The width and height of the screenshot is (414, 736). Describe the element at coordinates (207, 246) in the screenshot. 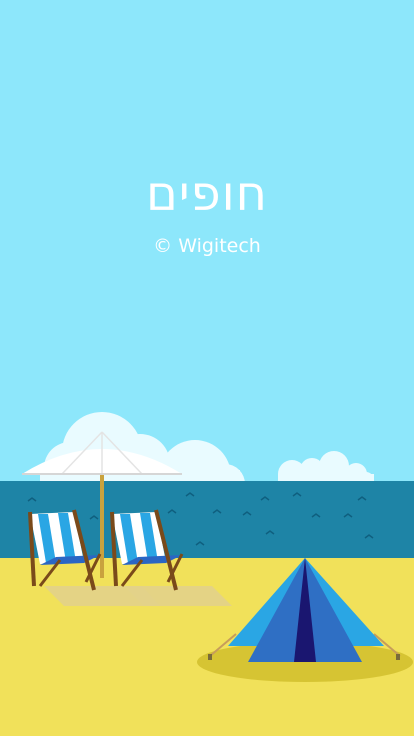

I see `copyright-text: © Wigitech` at that location.